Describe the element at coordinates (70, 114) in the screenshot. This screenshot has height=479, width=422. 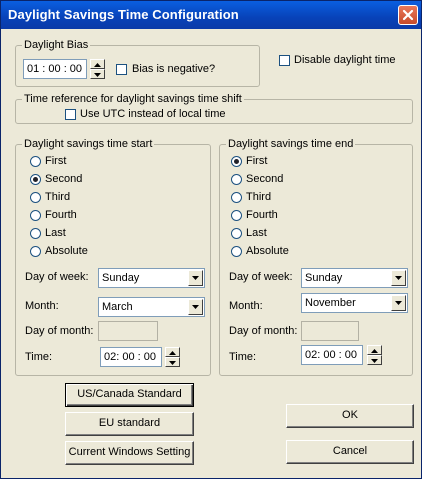
I see `use-utc-checkbox` at that location.